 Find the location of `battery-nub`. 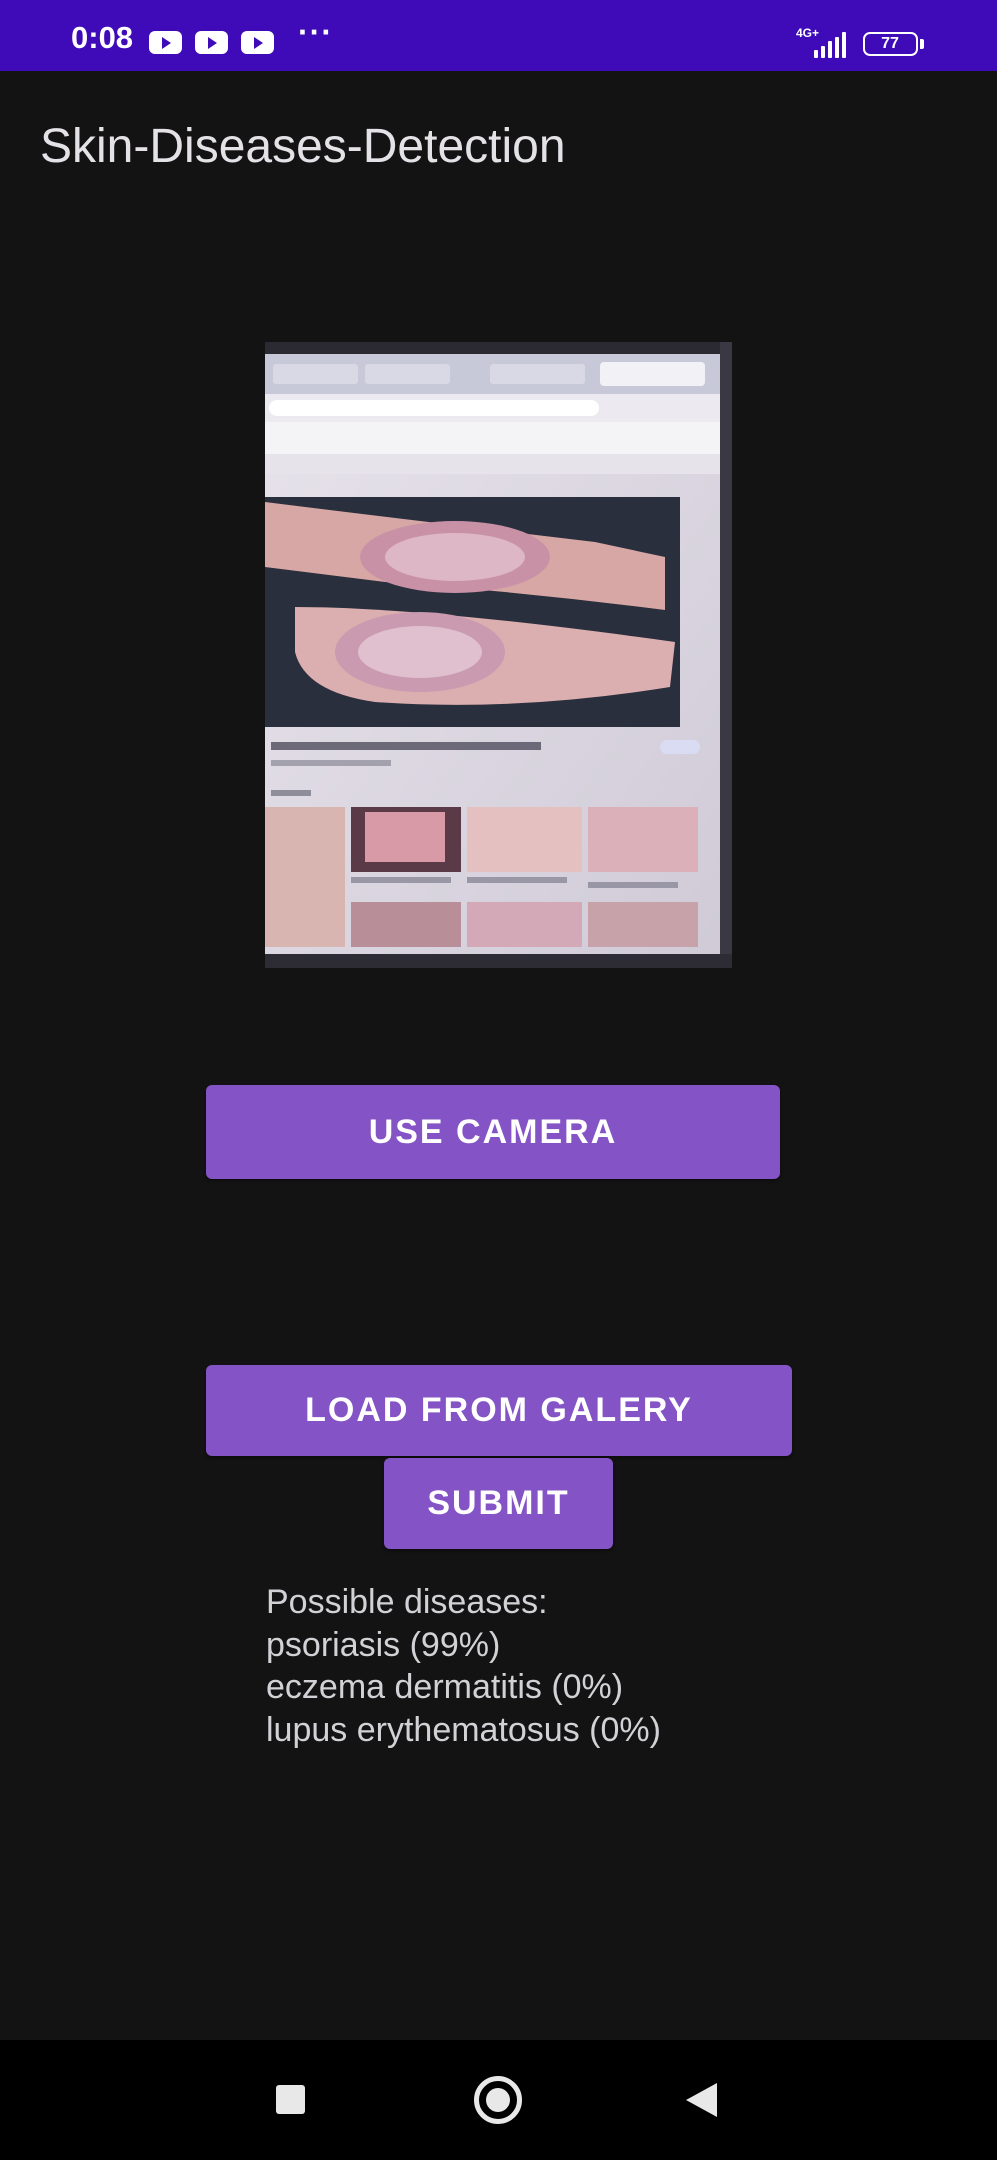

battery-nub is located at coordinates (922, 44).